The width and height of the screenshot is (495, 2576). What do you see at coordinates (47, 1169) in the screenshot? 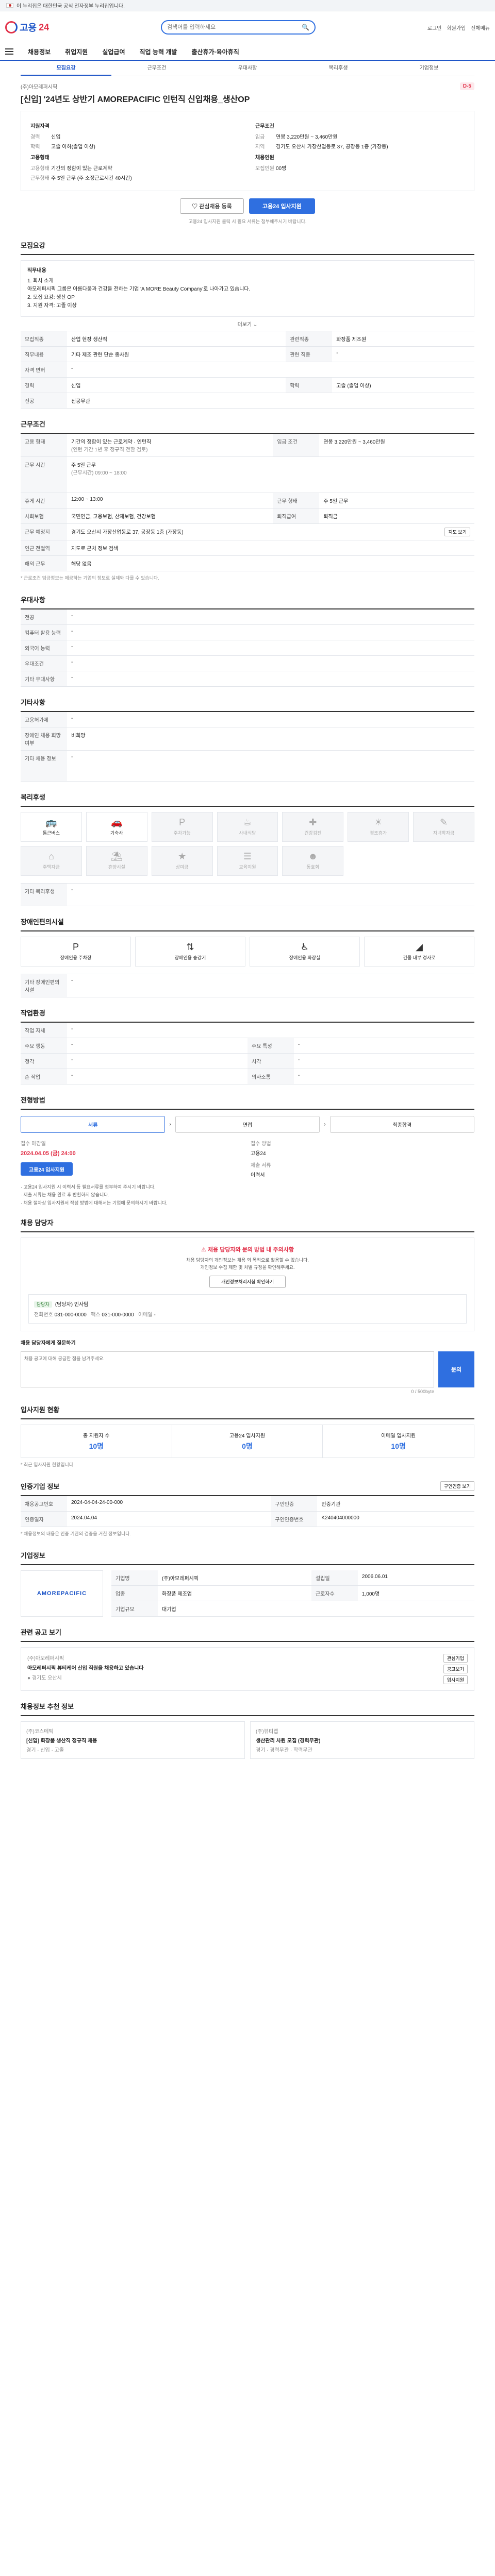
I see `apply-button-2: 고용24 입사지원` at bounding box center [47, 1169].